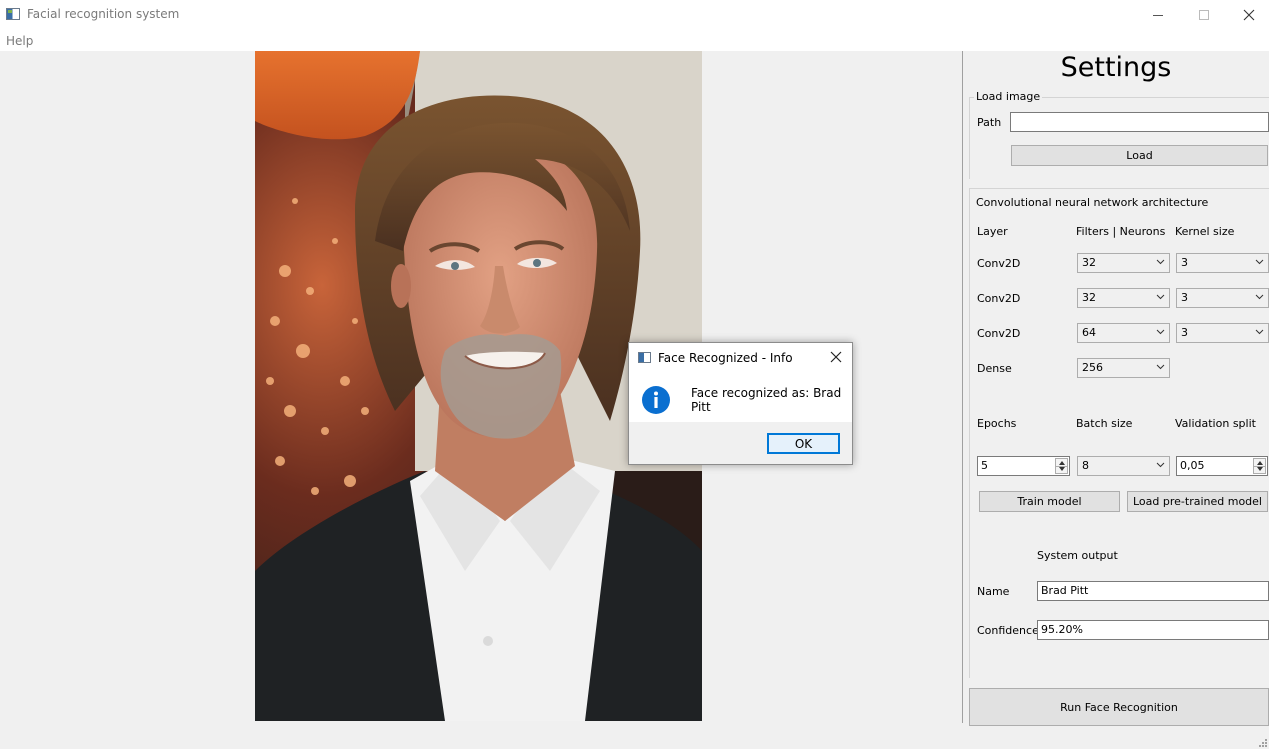  Describe the element at coordinates (1139, 122) in the screenshot. I see `path-input` at that location.